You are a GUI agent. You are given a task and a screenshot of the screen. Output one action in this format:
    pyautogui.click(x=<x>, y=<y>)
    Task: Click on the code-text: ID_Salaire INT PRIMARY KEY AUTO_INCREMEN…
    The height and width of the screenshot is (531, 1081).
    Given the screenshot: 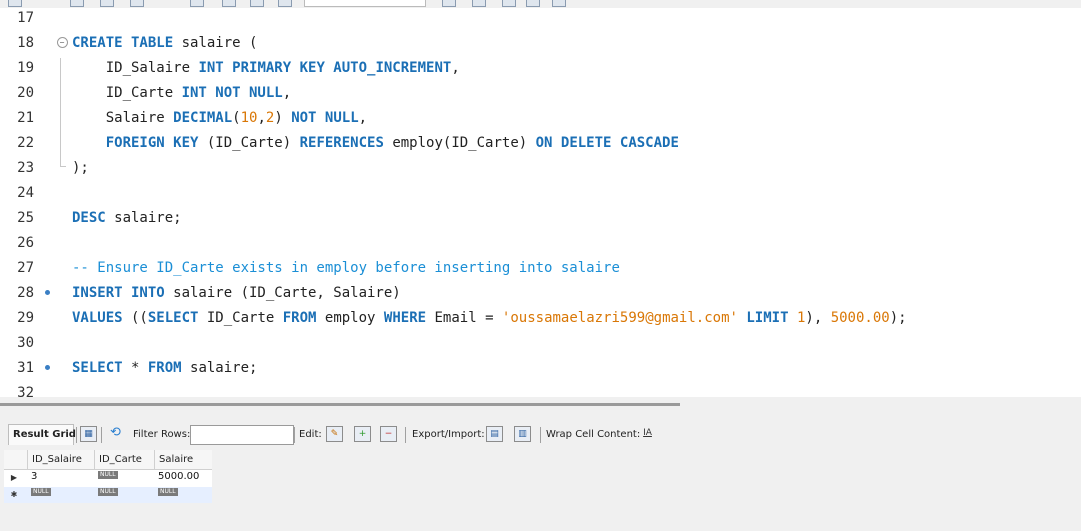 What is the action you would take?
    pyautogui.click(x=266, y=68)
    